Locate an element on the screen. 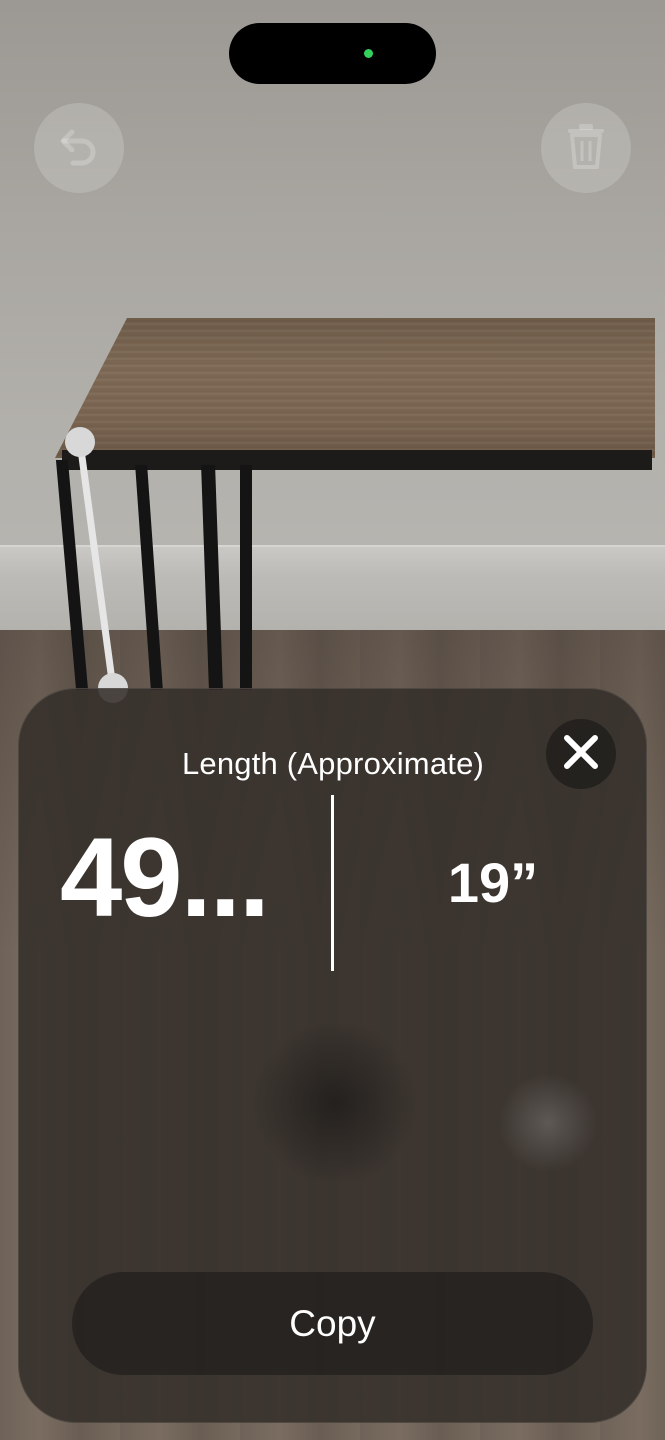 The image size is (665, 1440). undo-icon is located at coordinates (79, 148).